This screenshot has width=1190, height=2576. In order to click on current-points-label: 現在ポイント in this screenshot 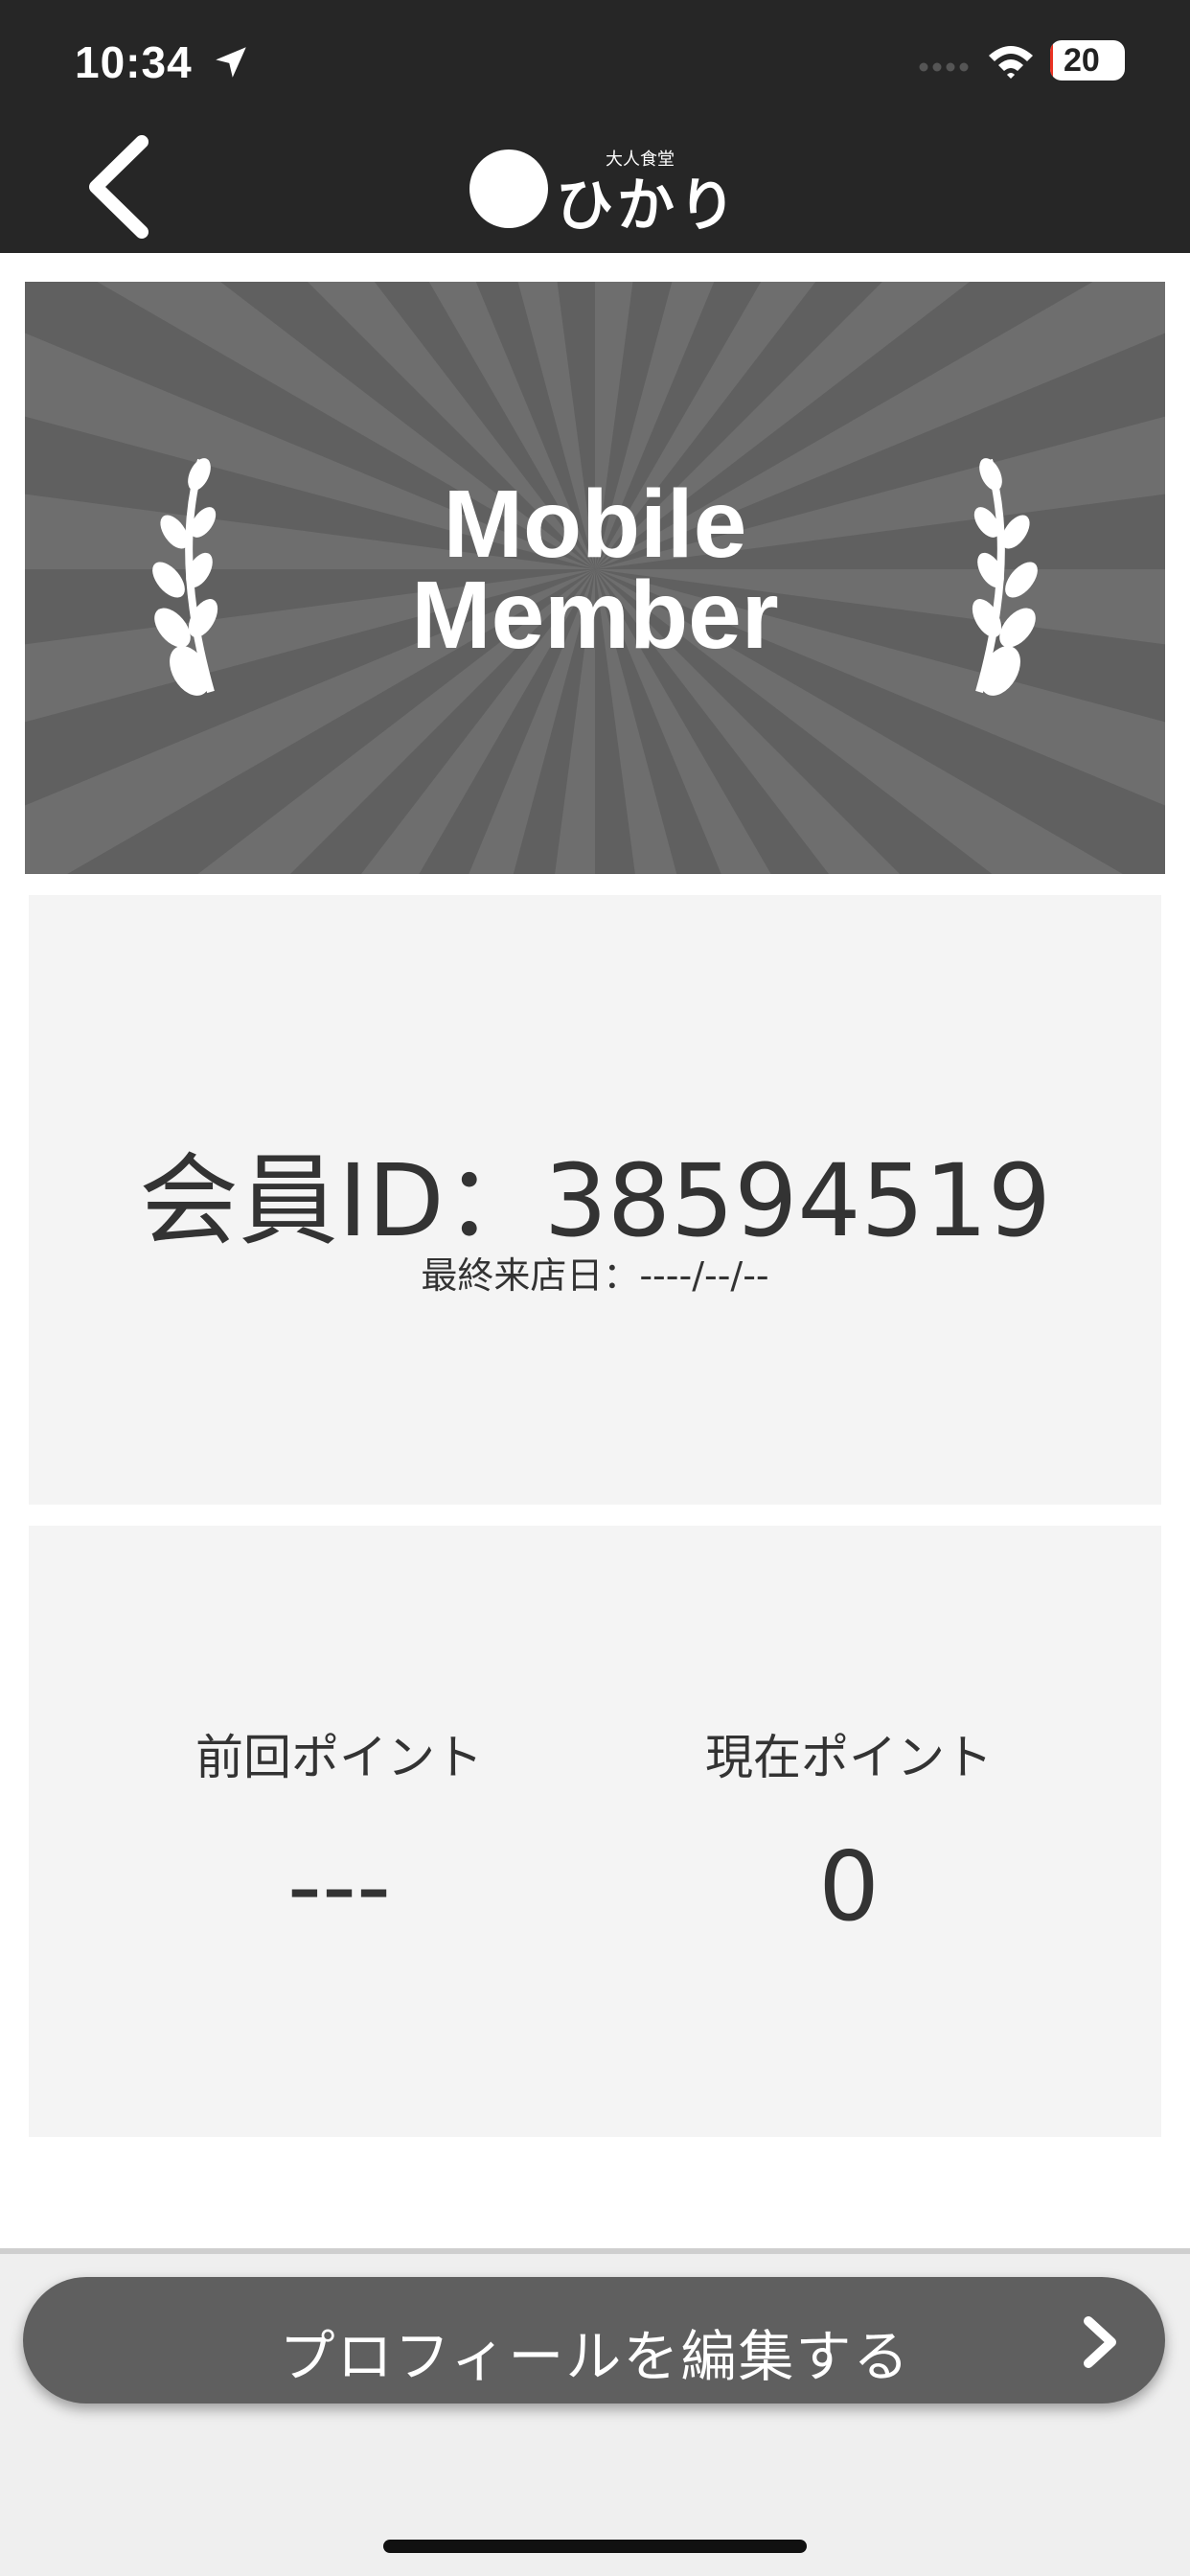, I will do `click(849, 1757)`.